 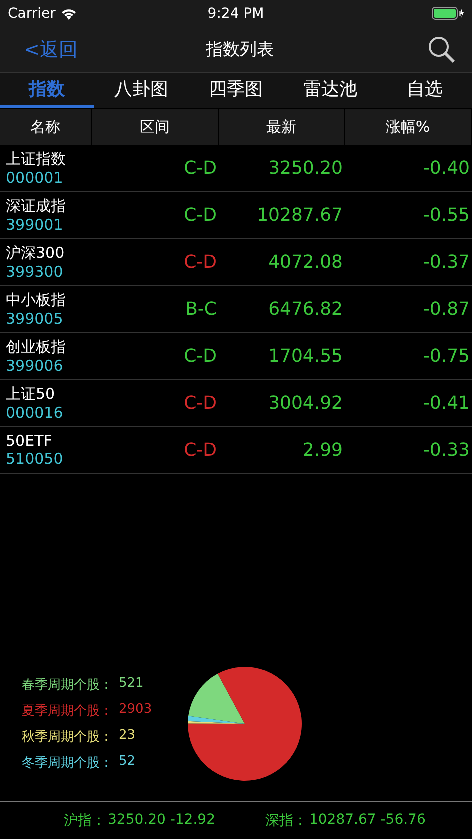 I want to click on latest-value: 4072.08, so click(x=306, y=262).